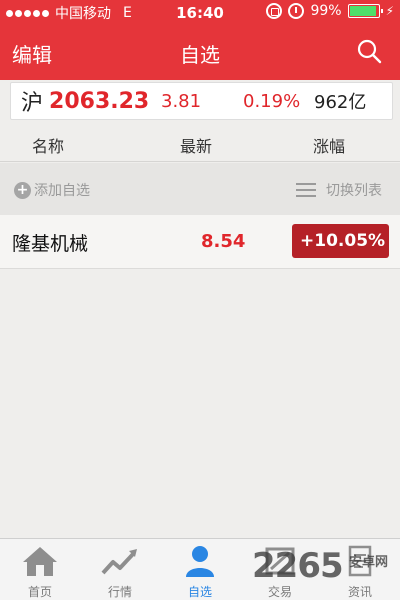 This screenshot has width=400, height=600. What do you see at coordinates (22, 190) in the screenshot?
I see `plus-icon: +` at bounding box center [22, 190].